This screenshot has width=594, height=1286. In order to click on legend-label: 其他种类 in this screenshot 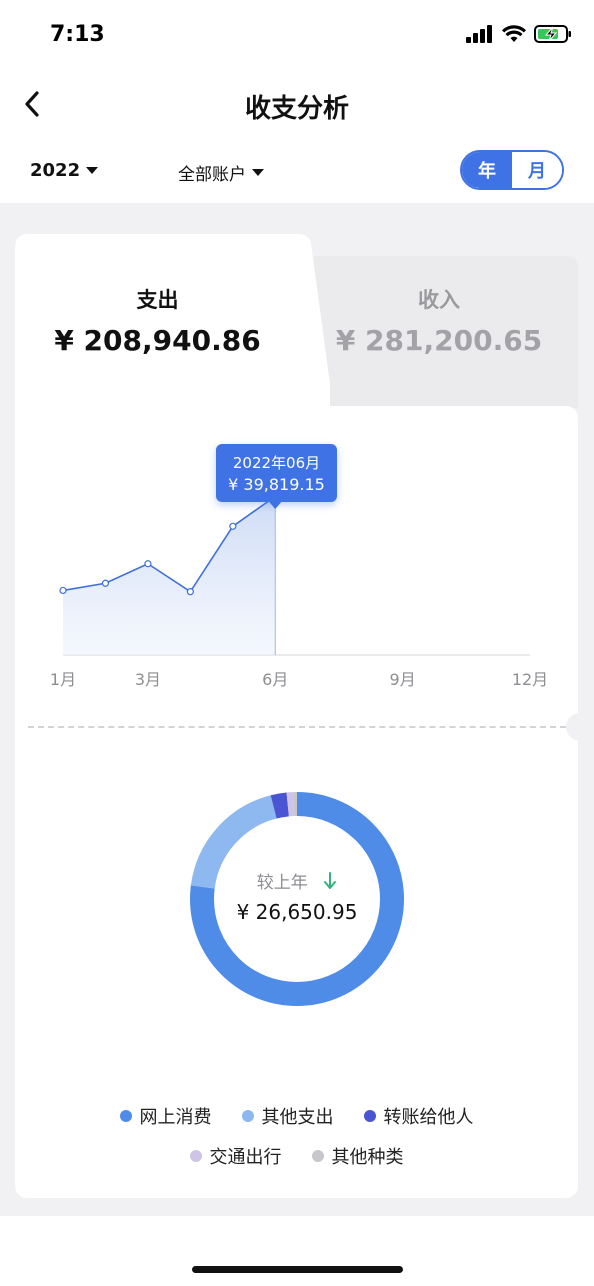, I will do `click(367, 1157)`.